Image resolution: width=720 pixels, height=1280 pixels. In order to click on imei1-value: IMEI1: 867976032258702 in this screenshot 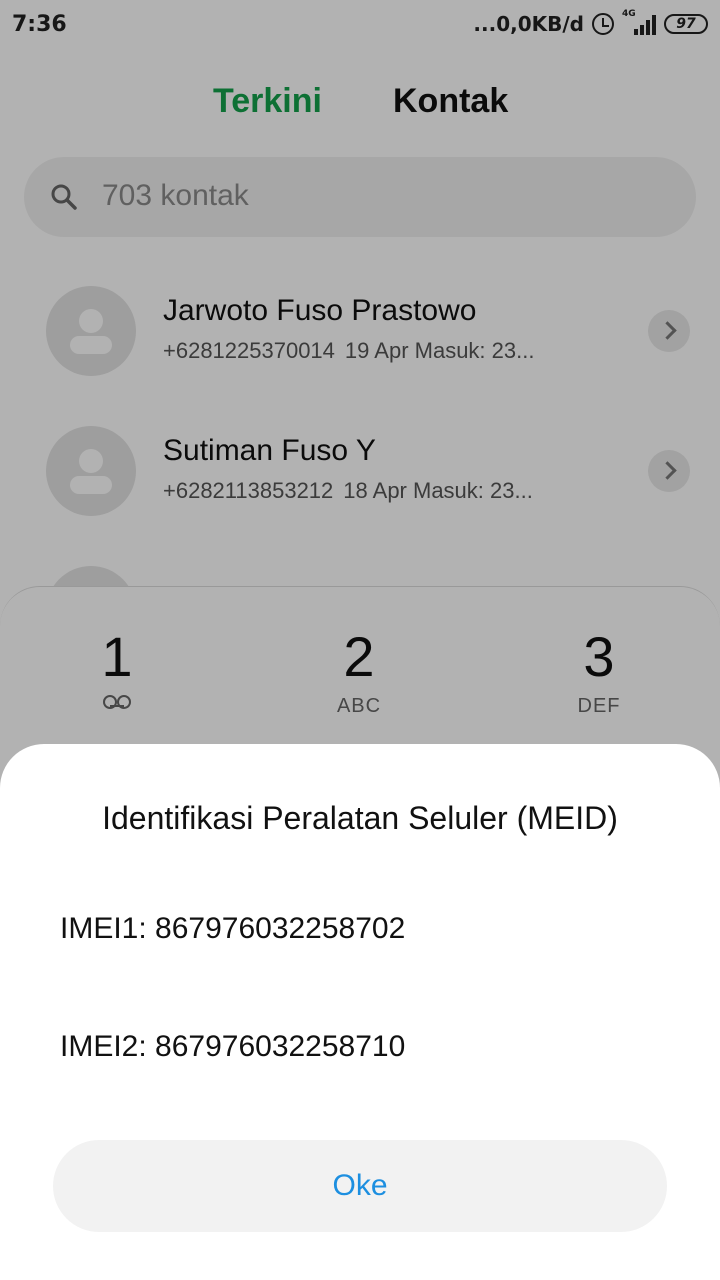, I will do `click(233, 928)`.